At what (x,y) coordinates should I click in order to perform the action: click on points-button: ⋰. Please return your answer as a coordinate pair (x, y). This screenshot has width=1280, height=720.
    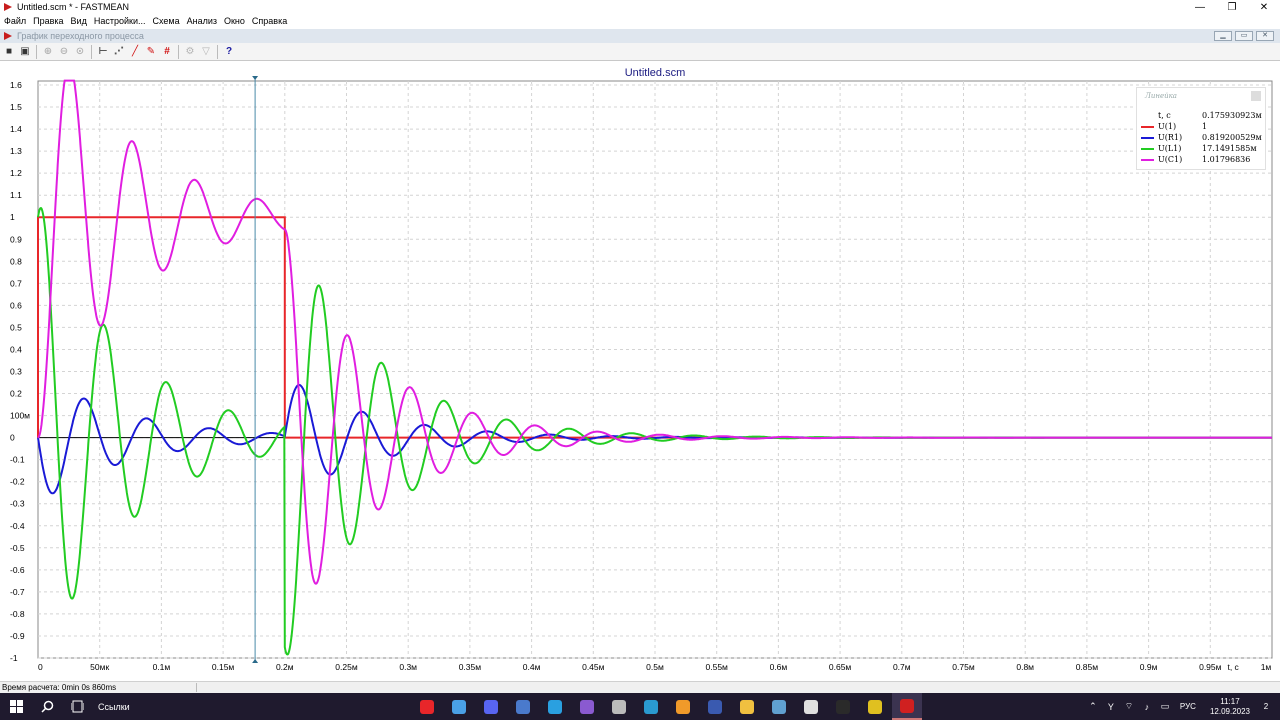
    Looking at the image, I should click on (119, 52).